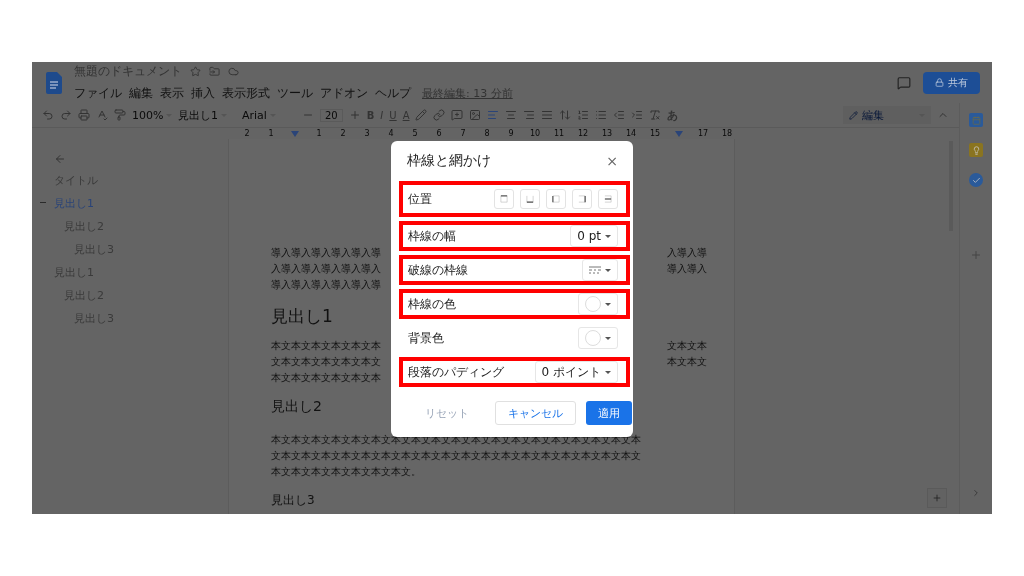  What do you see at coordinates (937, 498) in the screenshot?
I see `explore-button` at bounding box center [937, 498].